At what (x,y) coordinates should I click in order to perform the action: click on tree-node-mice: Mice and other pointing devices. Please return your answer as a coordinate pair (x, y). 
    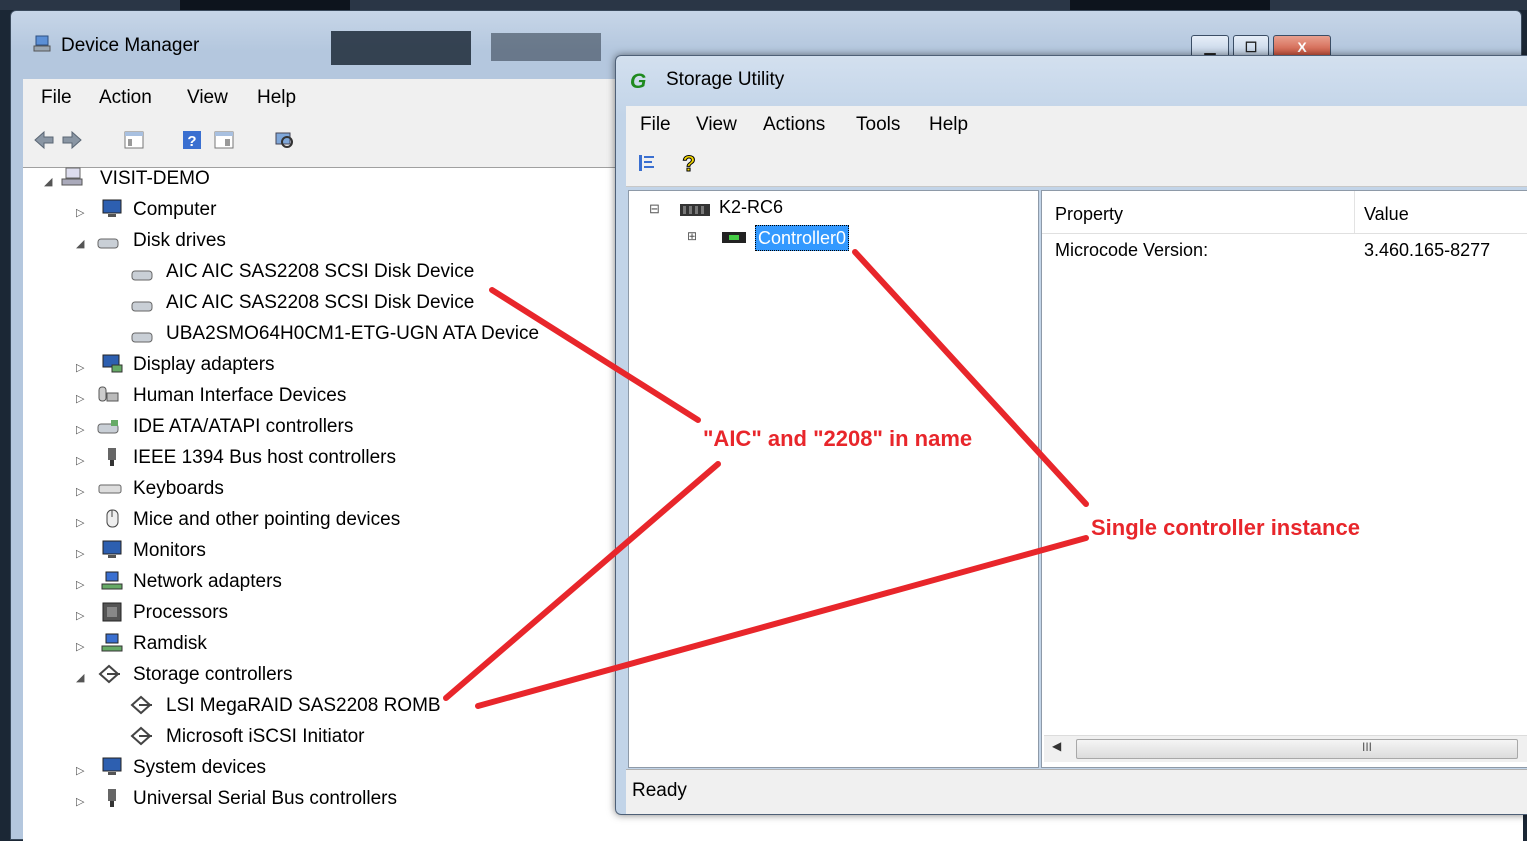
    Looking at the image, I should click on (266, 520).